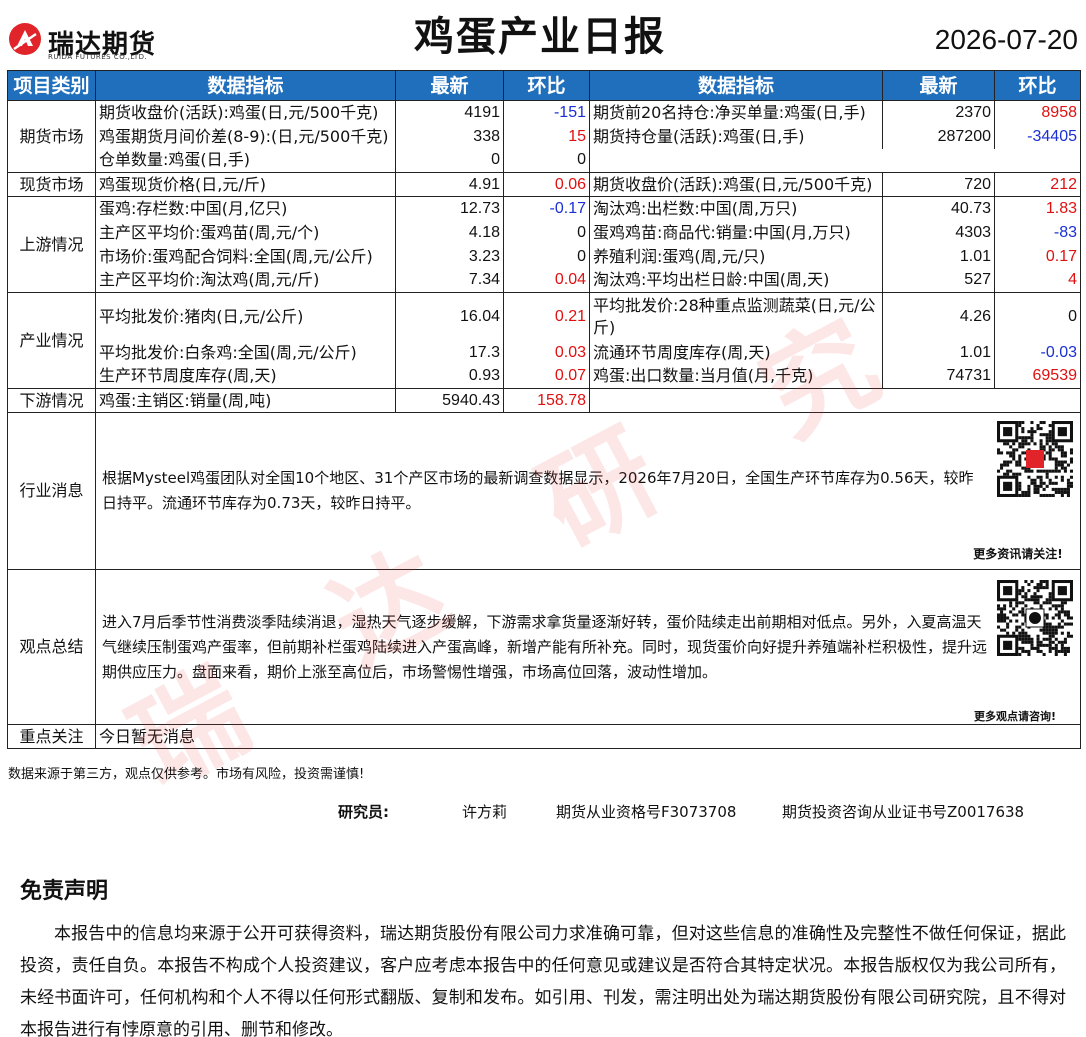 Image resolution: width=1086 pixels, height=1037 pixels. I want to click on indicator-name: 鸡蛋:出口数量:当月值(月,千克), so click(736, 376).